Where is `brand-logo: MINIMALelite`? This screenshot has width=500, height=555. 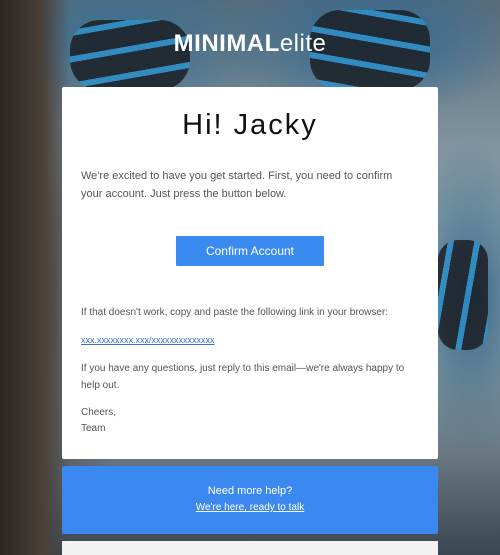 brand-logo: MINIMALelite is located at coordinates (250, 44).